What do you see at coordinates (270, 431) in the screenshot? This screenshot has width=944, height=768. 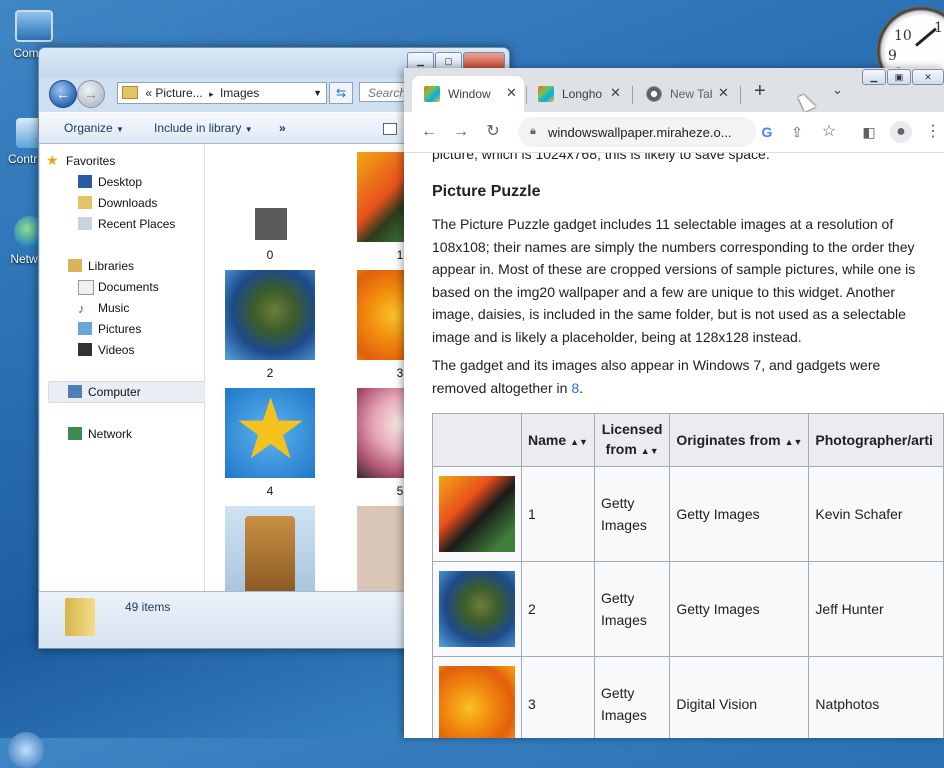 I see `file-thumbnail-4: ★` at bounding box center [270, 431].